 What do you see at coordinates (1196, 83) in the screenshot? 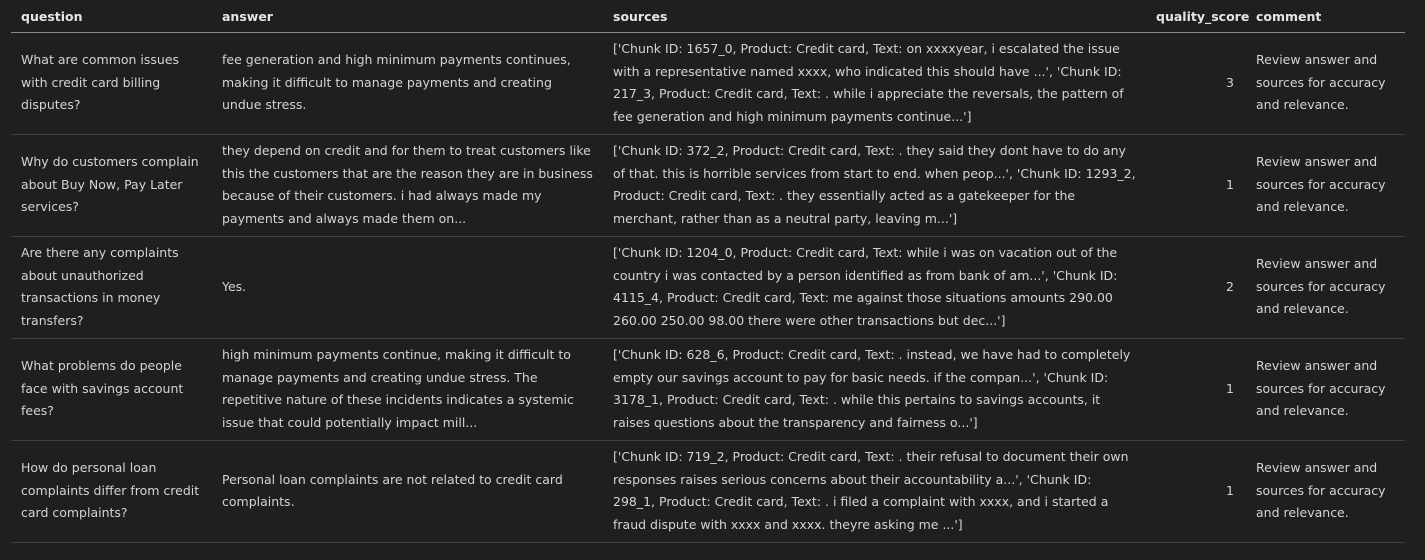
I see `quality-score-cell: 3` at bounding box center [1196, 83].